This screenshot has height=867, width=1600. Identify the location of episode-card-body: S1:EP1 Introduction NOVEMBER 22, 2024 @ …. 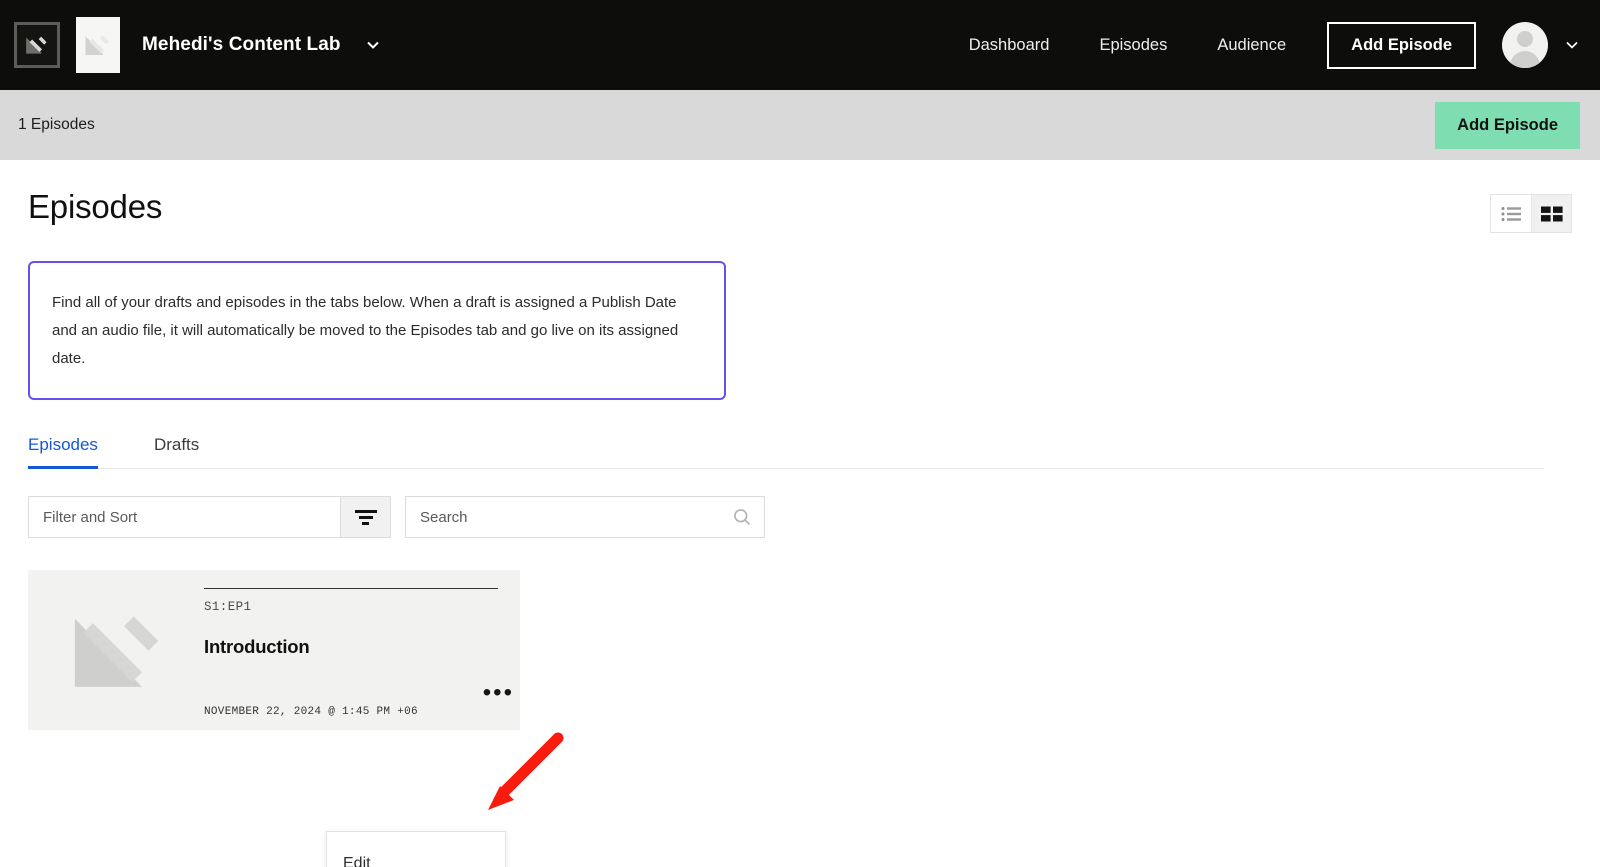
(362, 650).